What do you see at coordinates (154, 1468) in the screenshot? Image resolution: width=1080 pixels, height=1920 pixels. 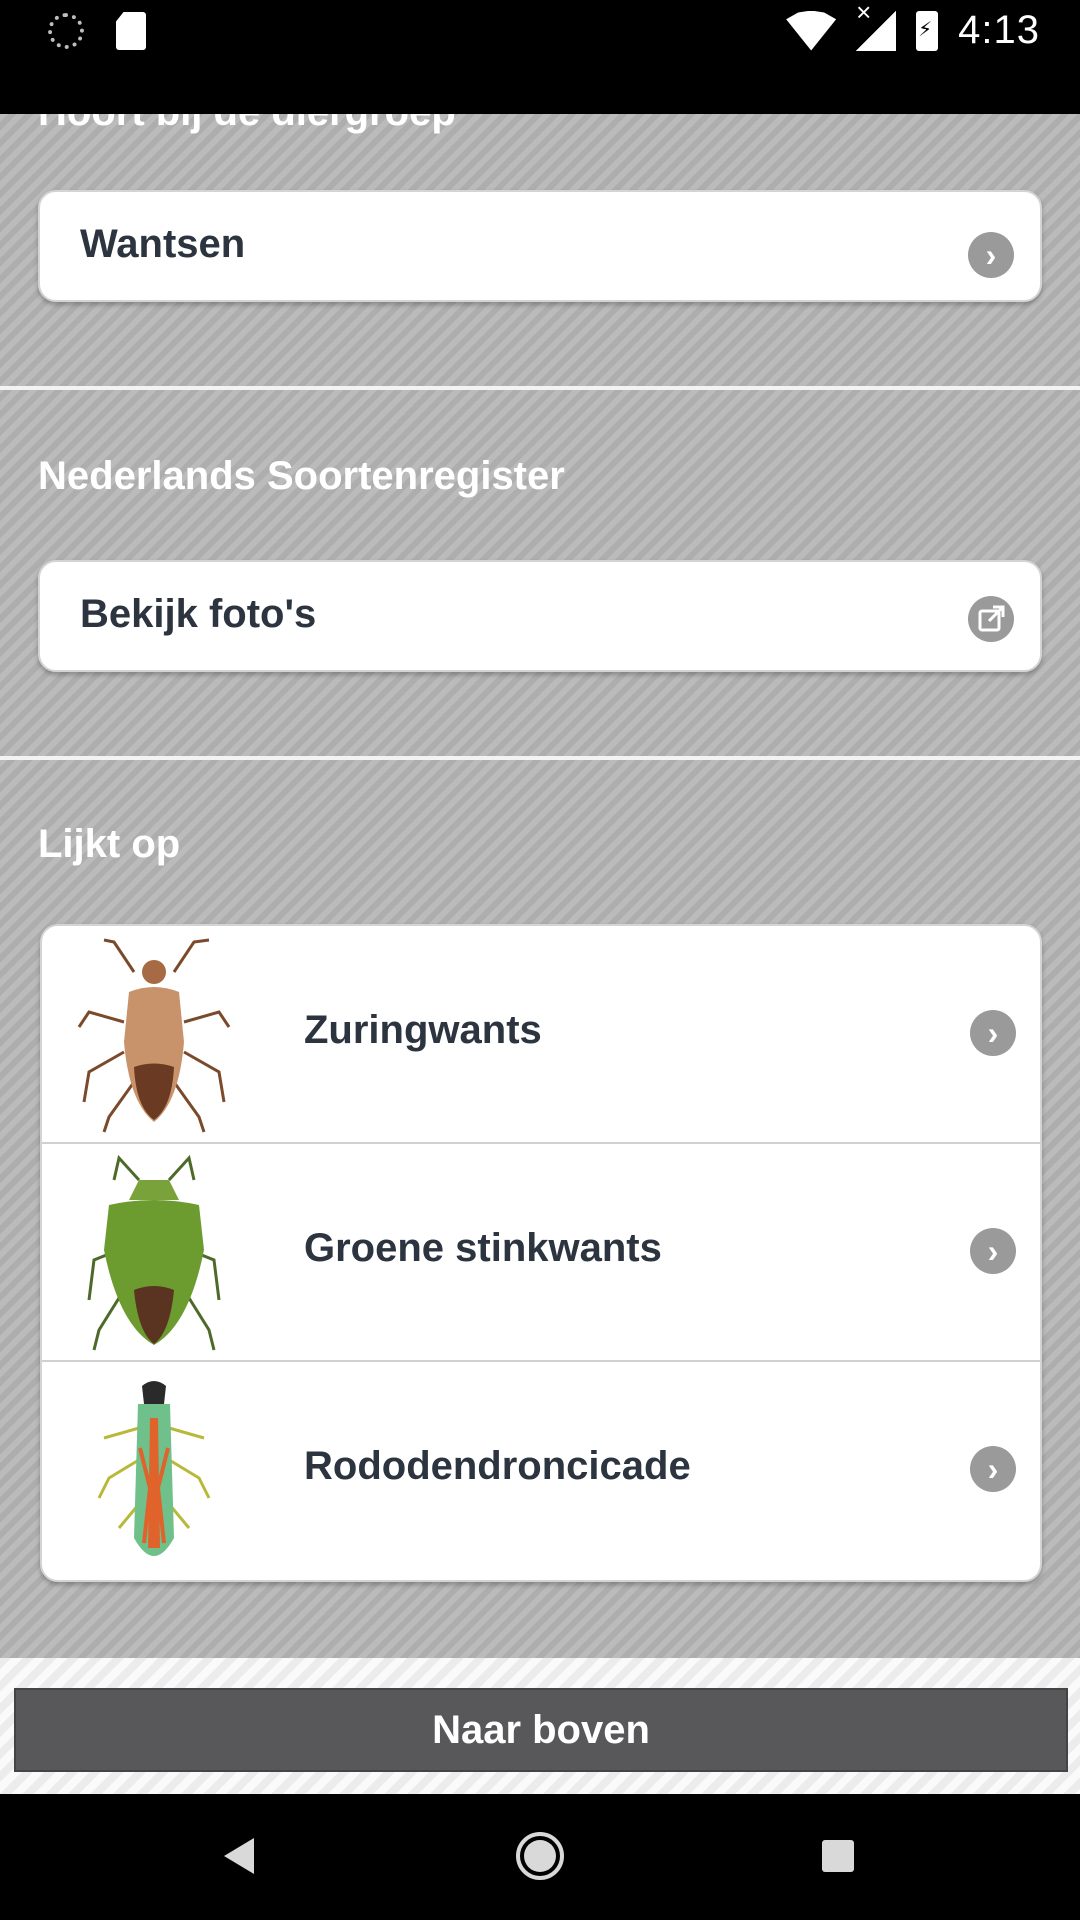 I see `rododendroncicade-image` at bounding box center [154, 1468].